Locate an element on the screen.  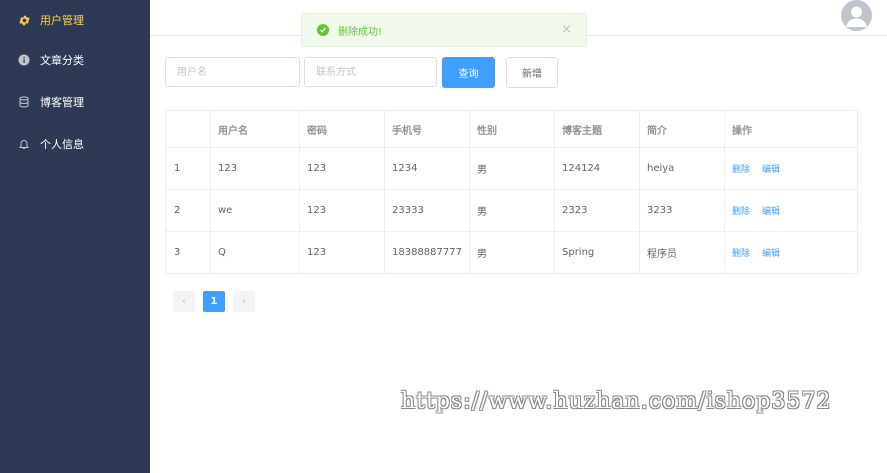
sidebar-item-personal-info: 个人信息 is located at coordinates (75, 144).